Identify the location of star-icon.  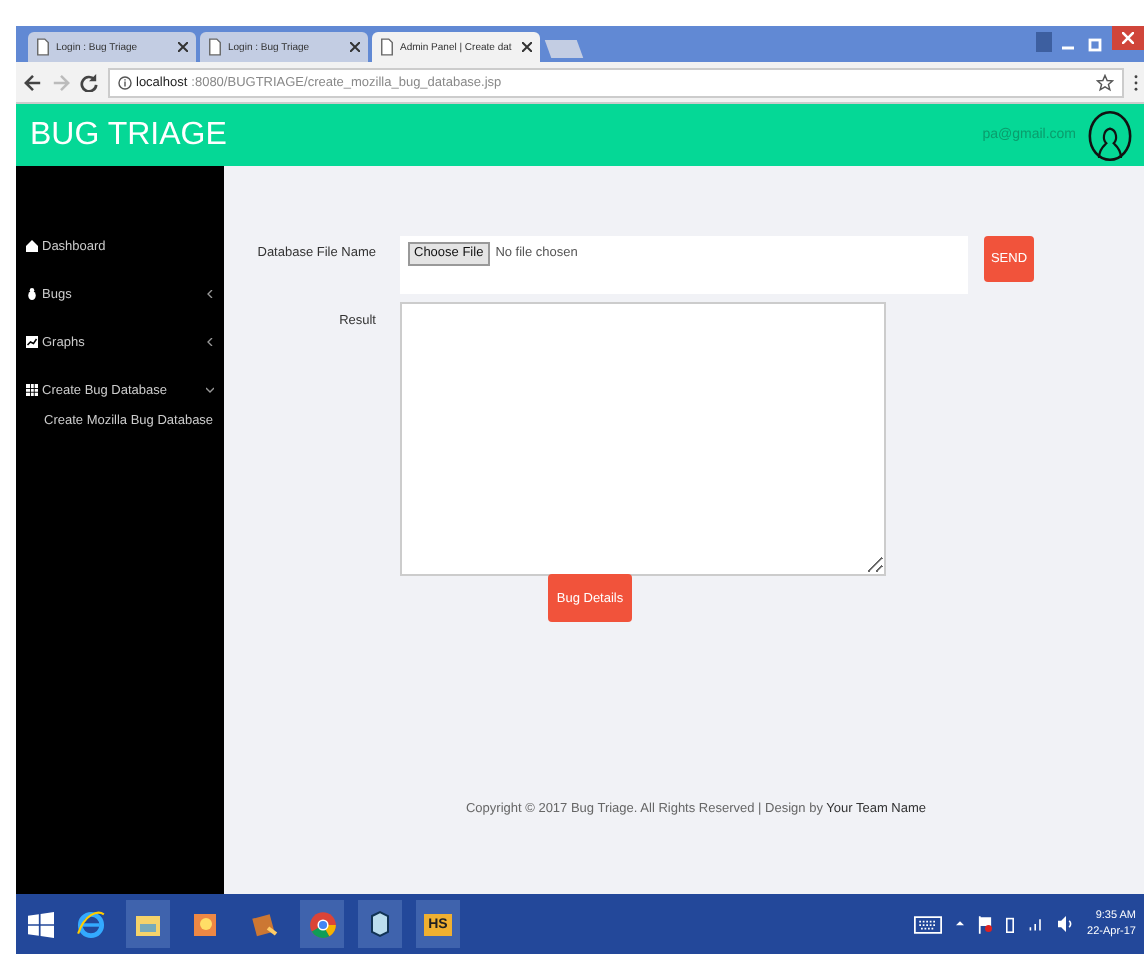
(1105, 82).